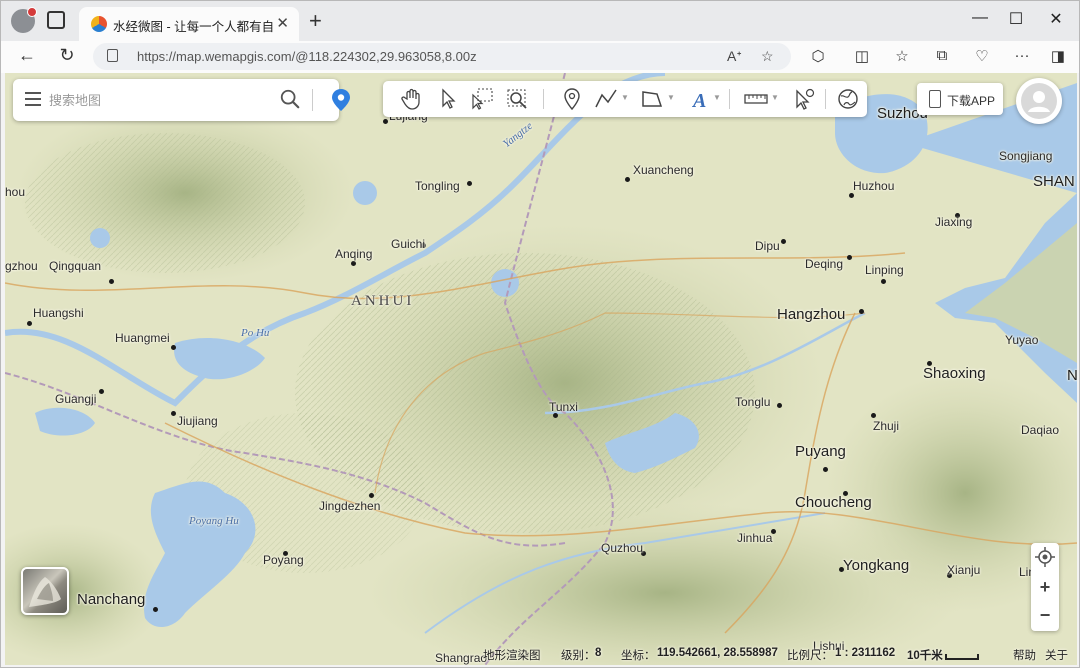 The height and width of the screenshot is (668, 1080). What do you see at coordinates (1039, 101) in the screenshot?
I see `user-avatar` at bounding box center [1039, 101].